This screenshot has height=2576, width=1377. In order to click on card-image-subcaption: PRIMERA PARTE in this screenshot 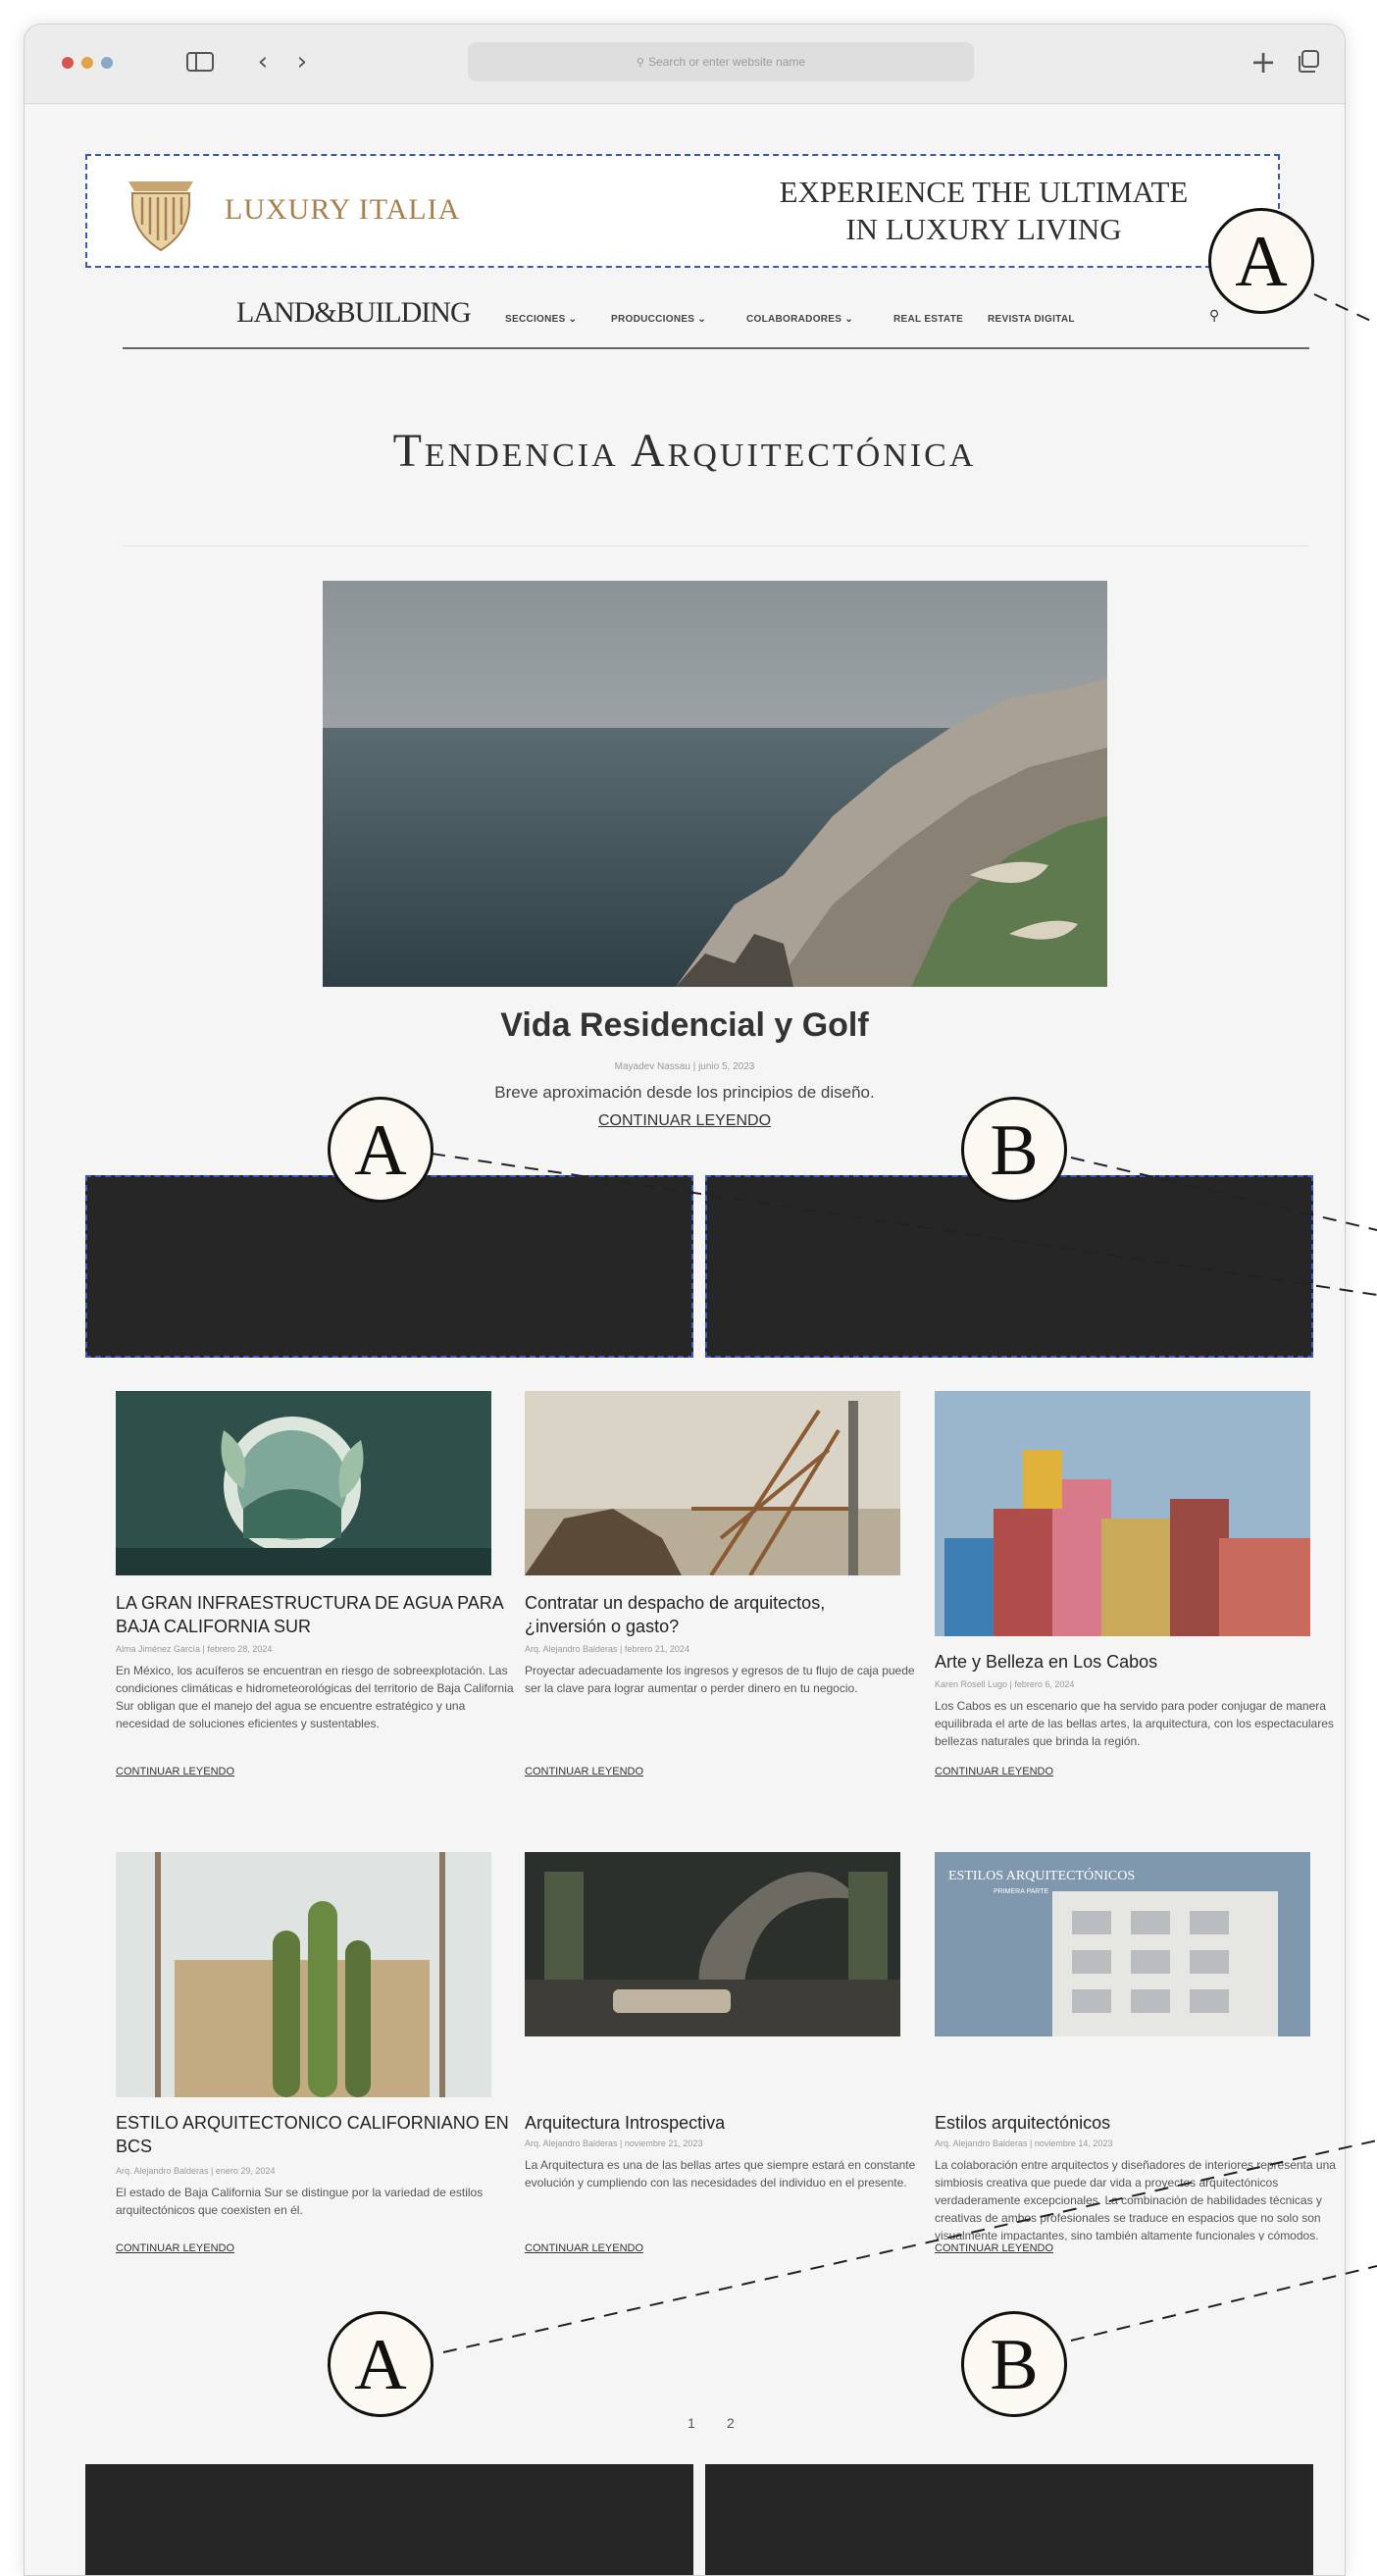, I will do `click(1021, 1891)`.